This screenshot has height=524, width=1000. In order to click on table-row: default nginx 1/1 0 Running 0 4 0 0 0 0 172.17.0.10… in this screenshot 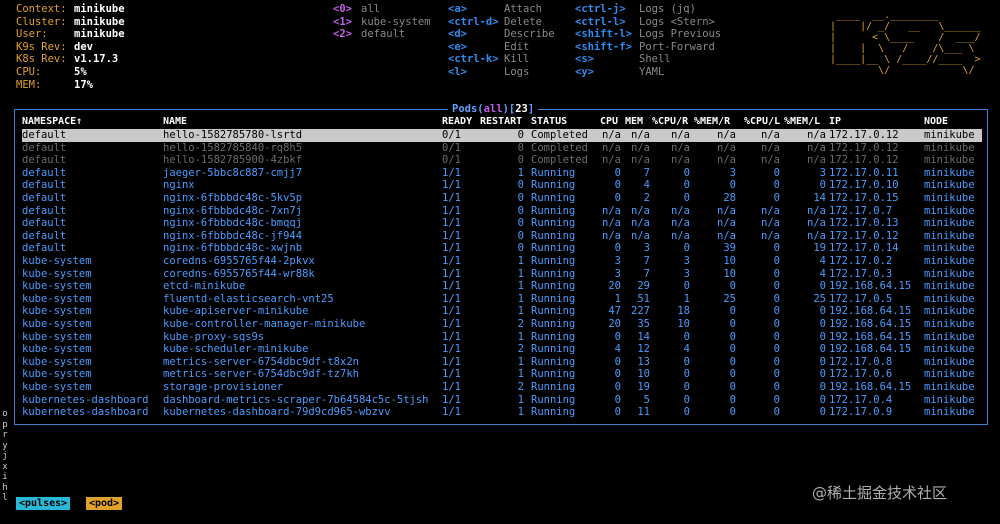, I will do `click(502, 185)`.